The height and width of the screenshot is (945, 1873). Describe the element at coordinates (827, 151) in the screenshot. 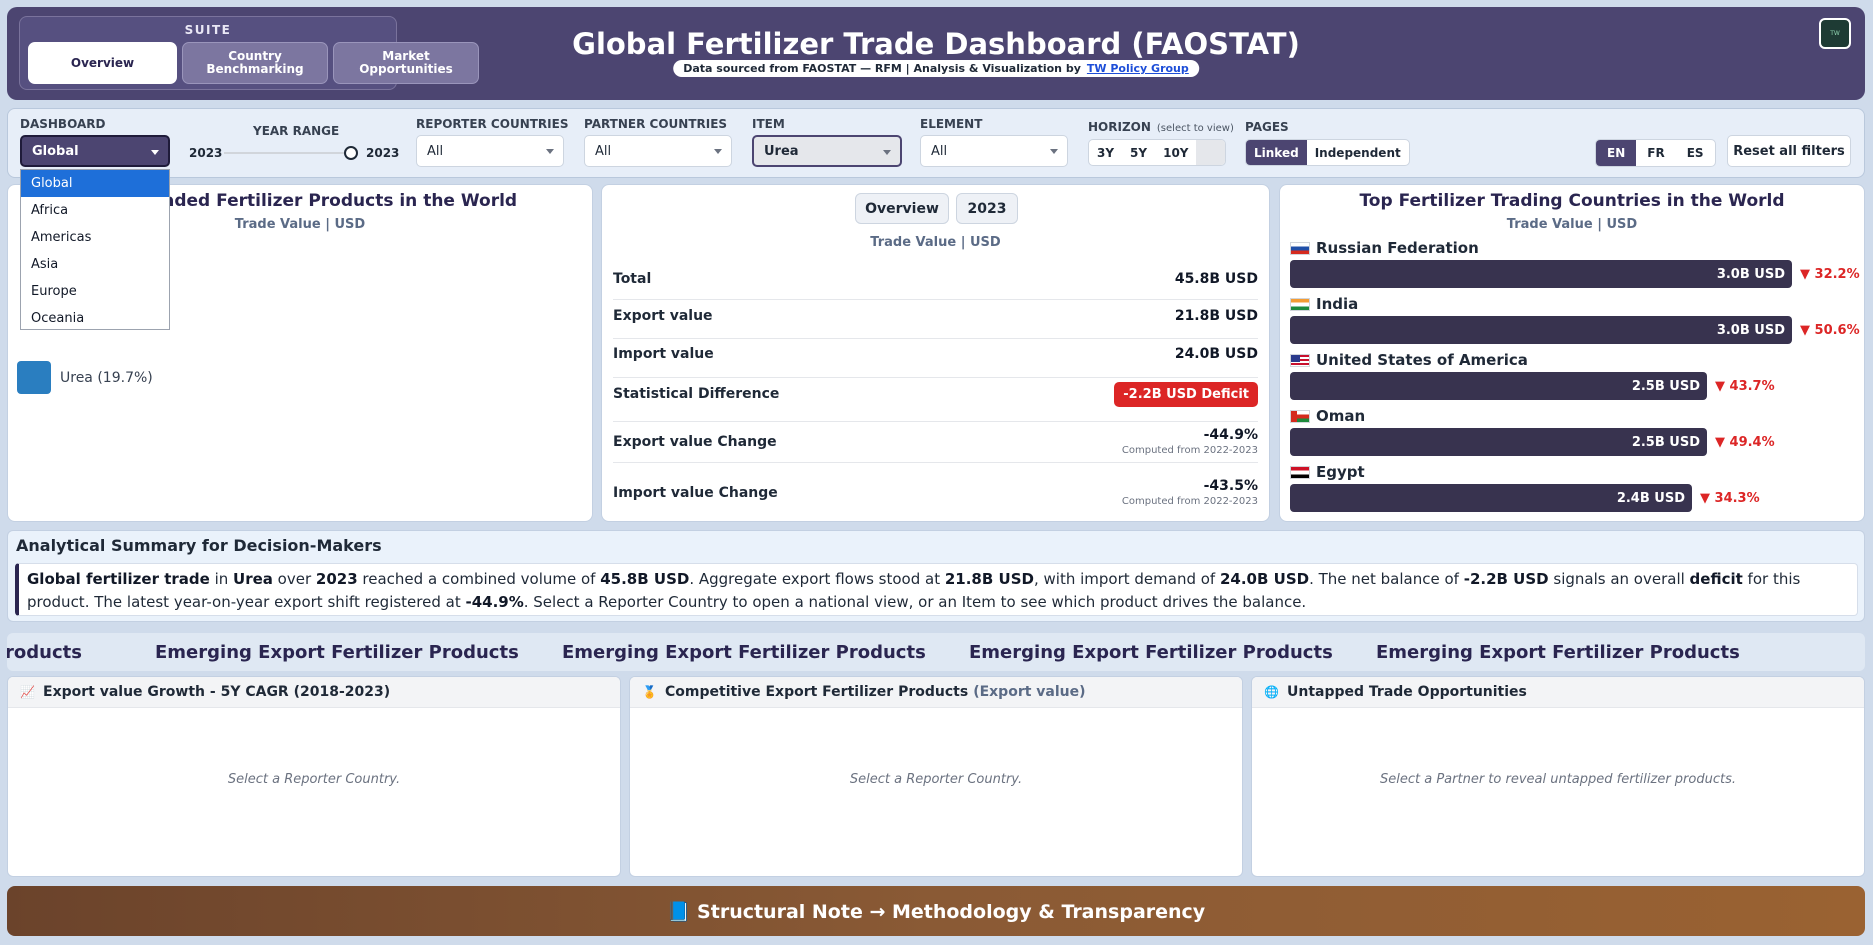

I see `item-select: Urea` at that location.